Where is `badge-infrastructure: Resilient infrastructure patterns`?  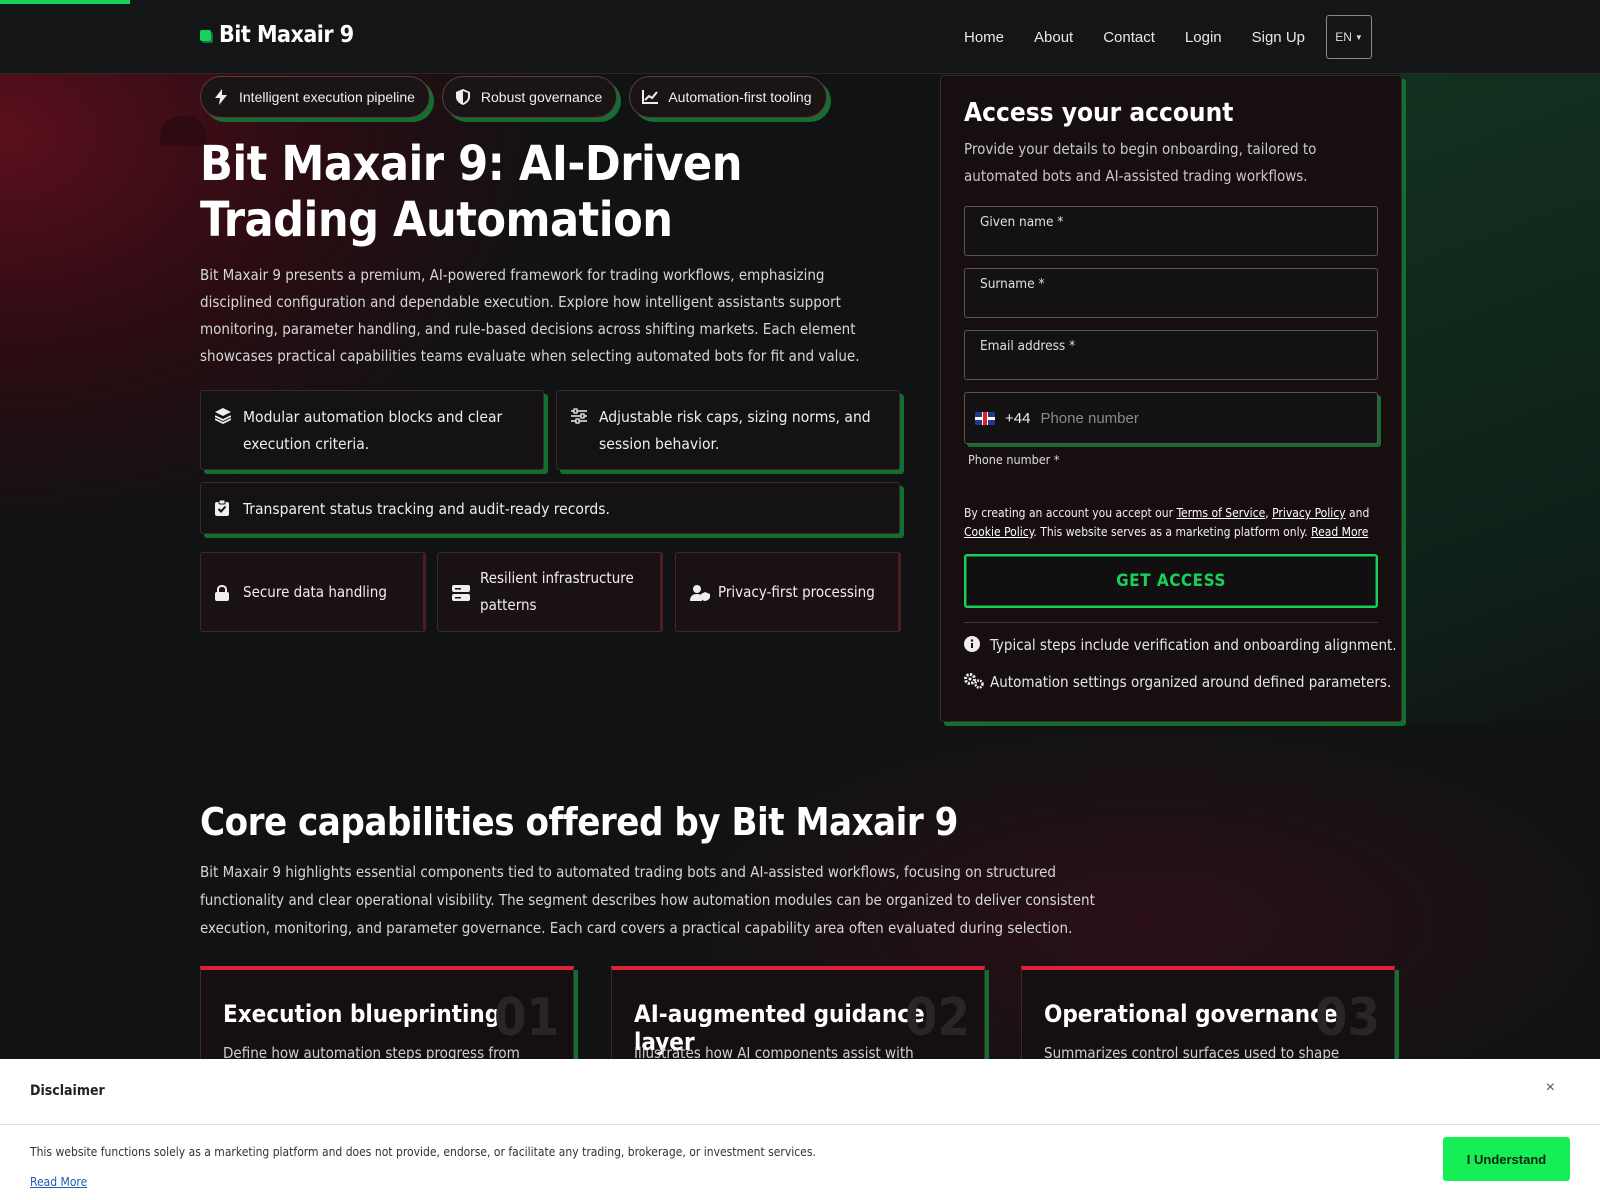 badge-infrastructure: Resilient infrastructure patterns is located at coordinates (550, 592).